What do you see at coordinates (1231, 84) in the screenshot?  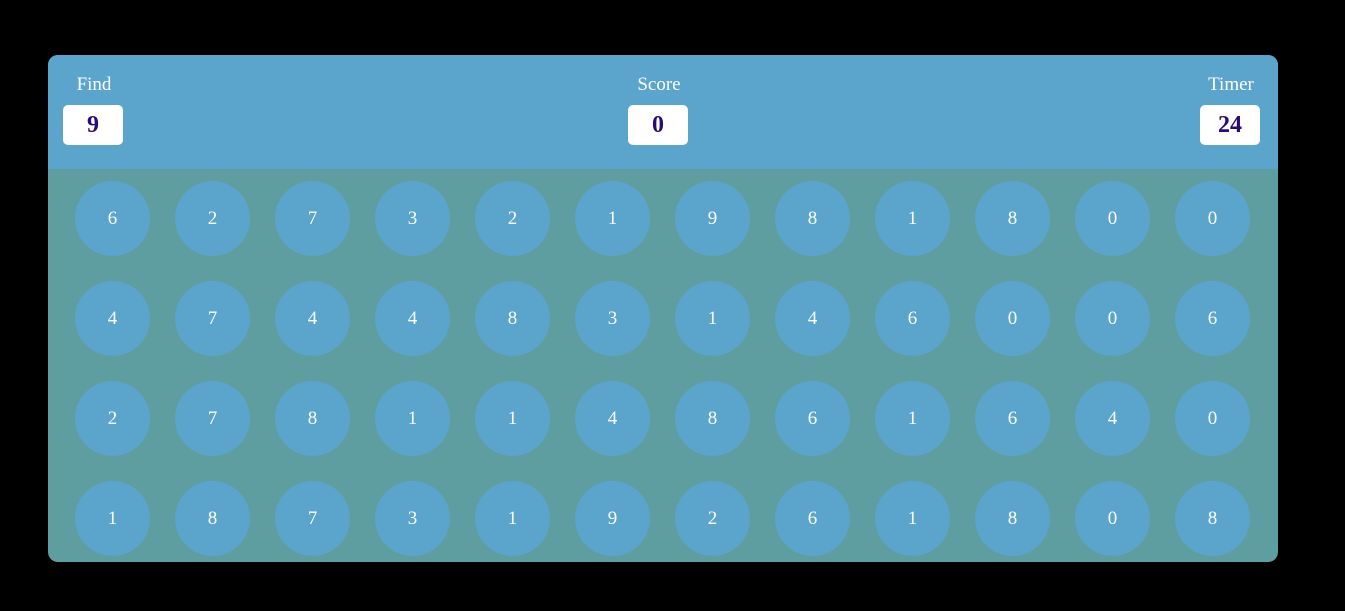 I see `timer-label: Timer` at bounding box center [1231, 84].